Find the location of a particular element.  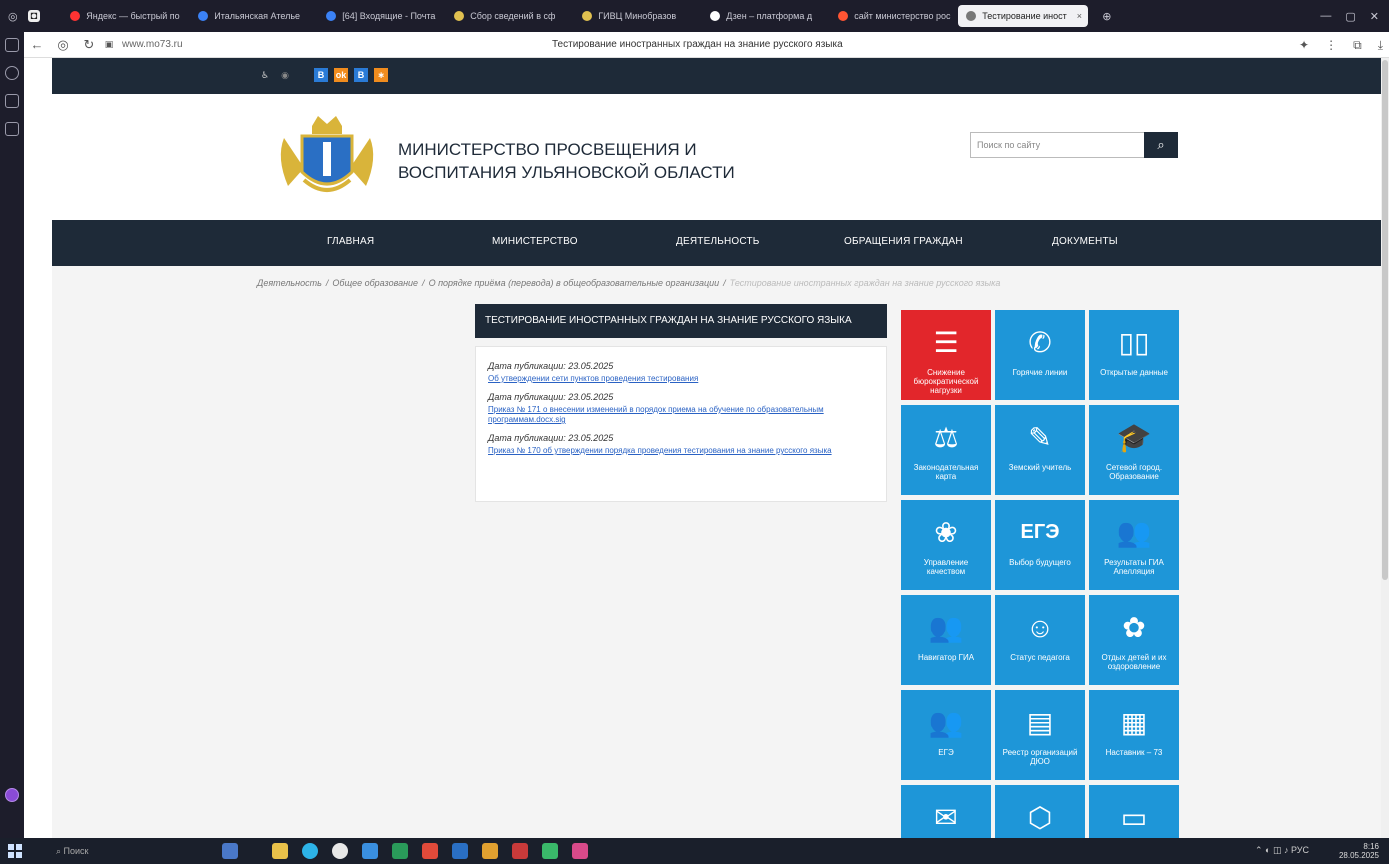

browser-tab: сайт министерство рос is located at coordinates (892, 16).